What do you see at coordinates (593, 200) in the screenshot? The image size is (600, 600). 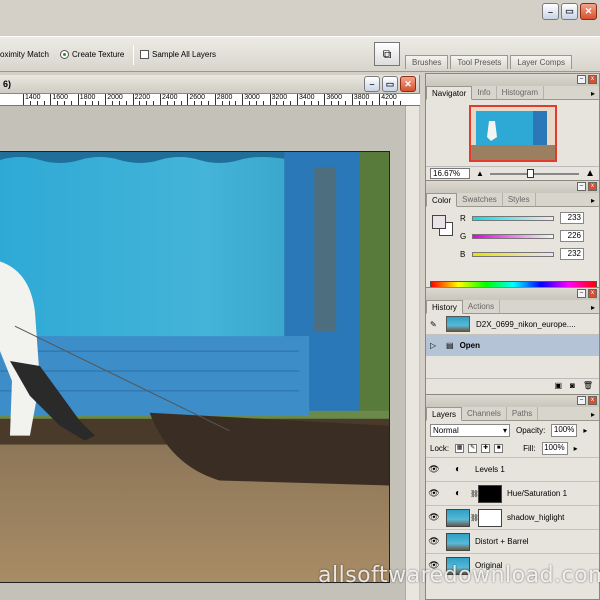 I see `color-menu-icon: ▸` at bounding box center [593, 200].